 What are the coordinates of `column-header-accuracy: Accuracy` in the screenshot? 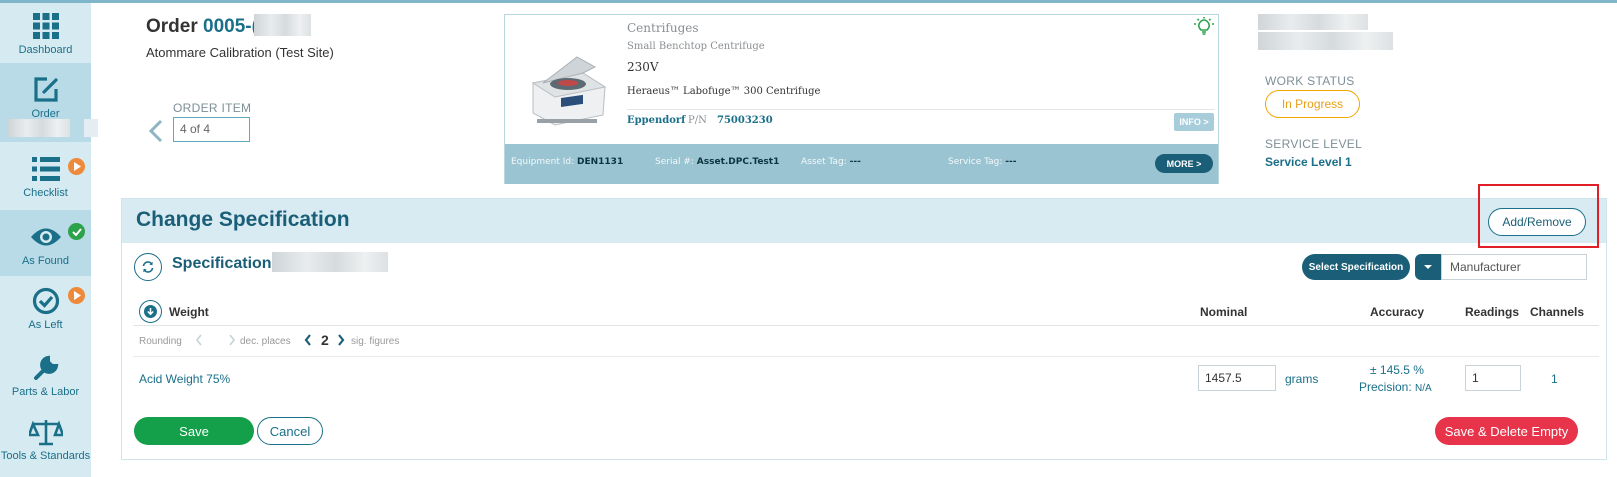 It's located at (1397, 312).